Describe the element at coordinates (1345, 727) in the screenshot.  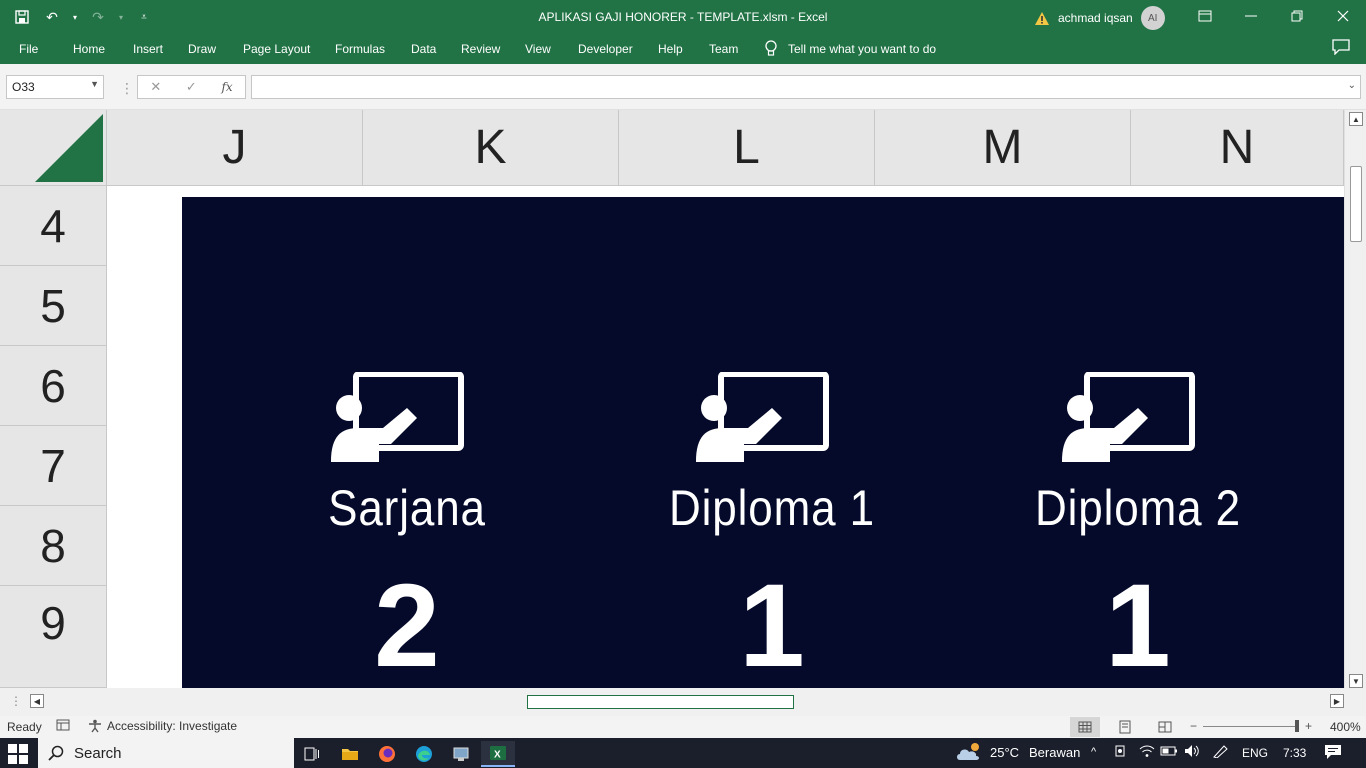
I see `zoom-level: 400%` at that location.